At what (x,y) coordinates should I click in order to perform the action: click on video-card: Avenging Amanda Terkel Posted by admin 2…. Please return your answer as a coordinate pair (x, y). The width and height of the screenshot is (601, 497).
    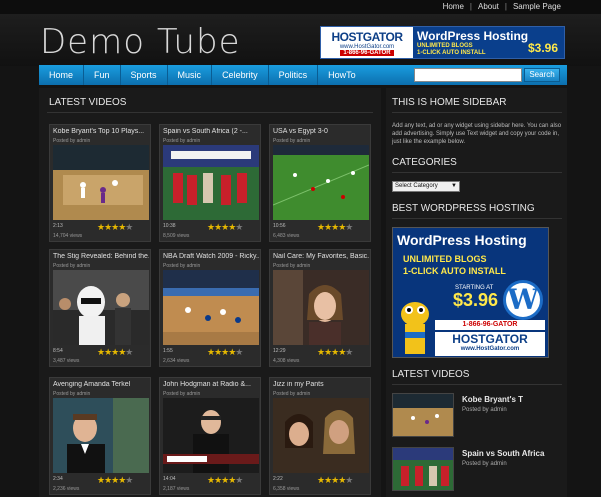
    Looking at the image, I should click on (100, 436).